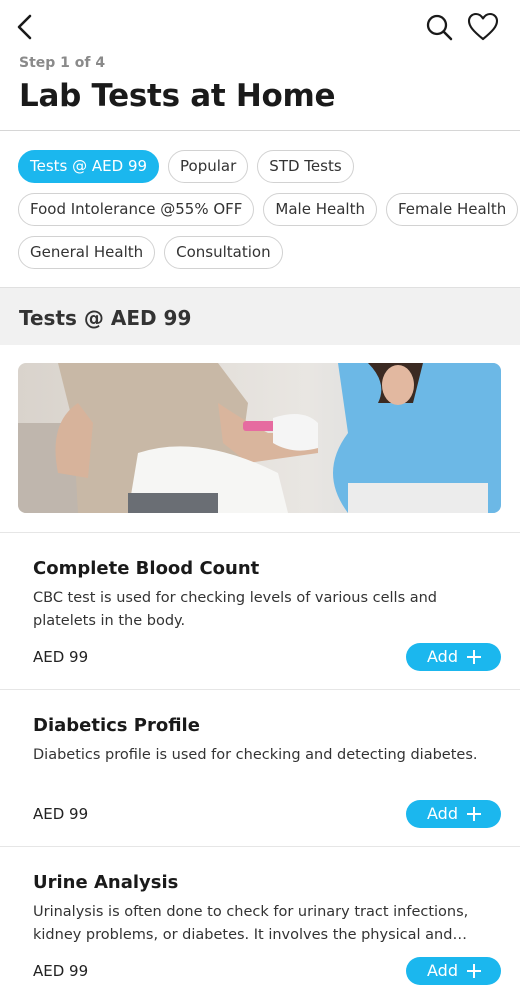 The width and height of the screenshot is (520, 1000). What do you see at coordinates (260, 316) in the screenshot?
I see `section-header: Tests @ AED 99` at bounding box center [260, 316].